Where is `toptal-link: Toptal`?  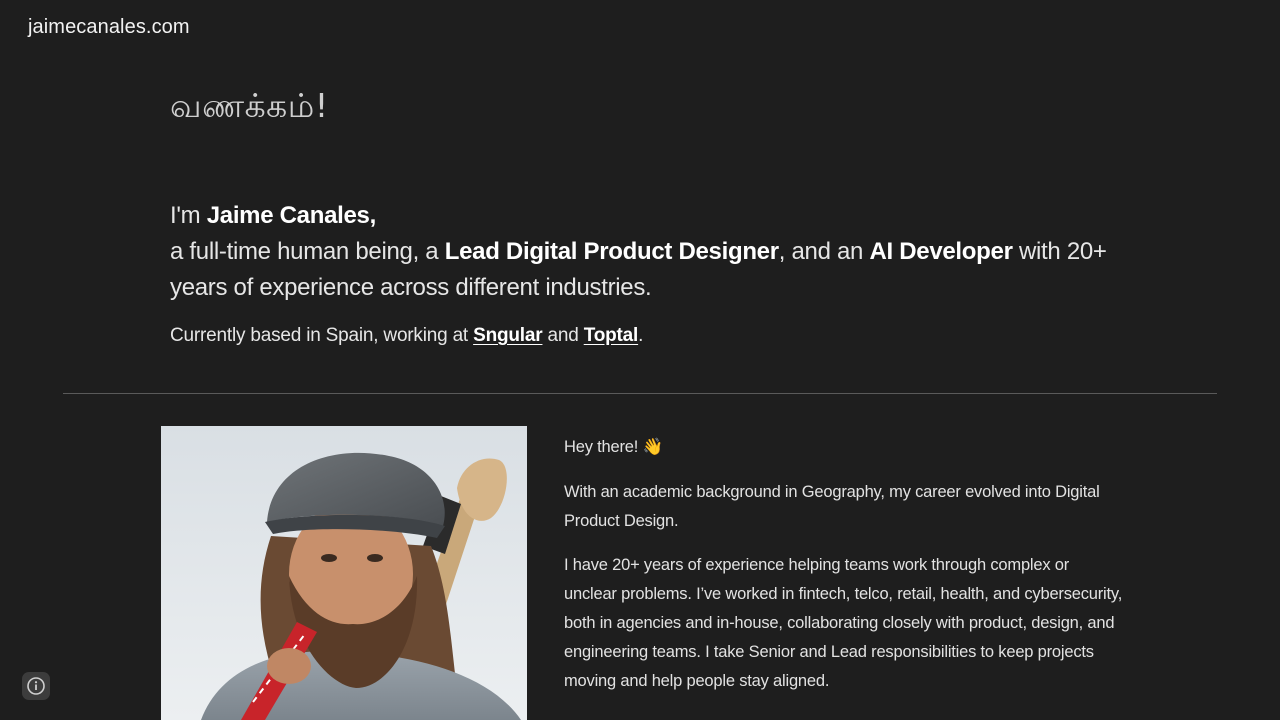 toptal-link: Toptal is located at coordinates (611, 335).